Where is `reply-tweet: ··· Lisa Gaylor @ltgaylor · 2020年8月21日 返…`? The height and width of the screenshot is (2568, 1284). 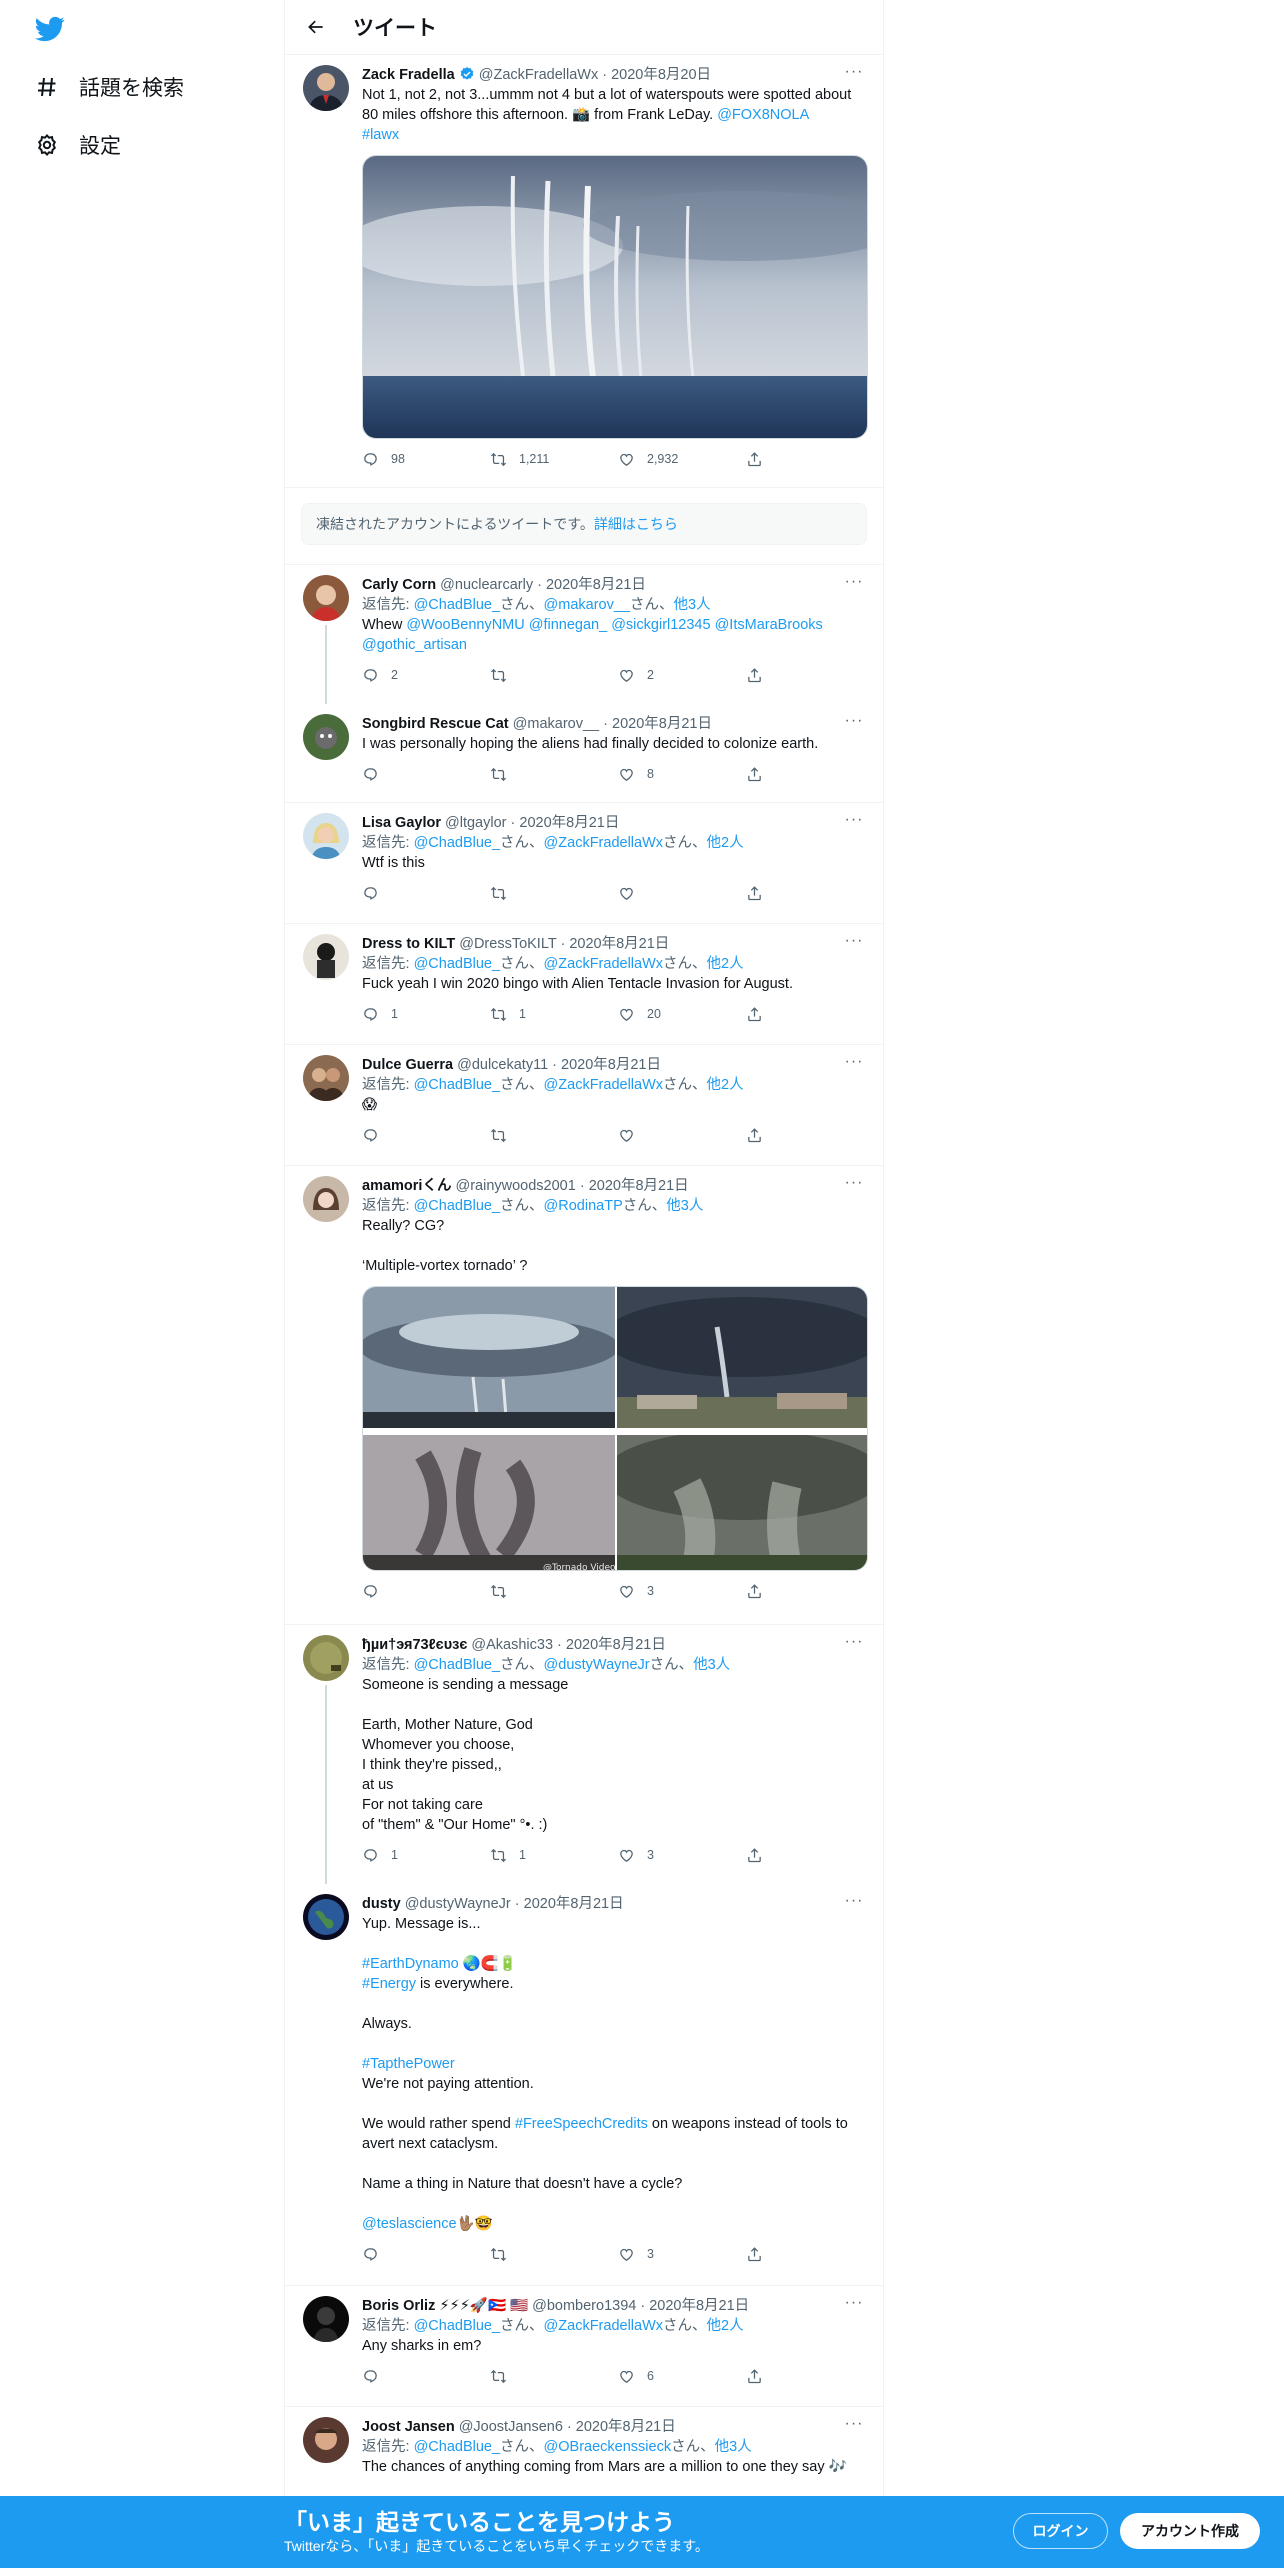
reply-tweet: ··· Lisa Gaylor @ltgaylor · 2020年8月21日 返… is located at coordinates (584, 863).